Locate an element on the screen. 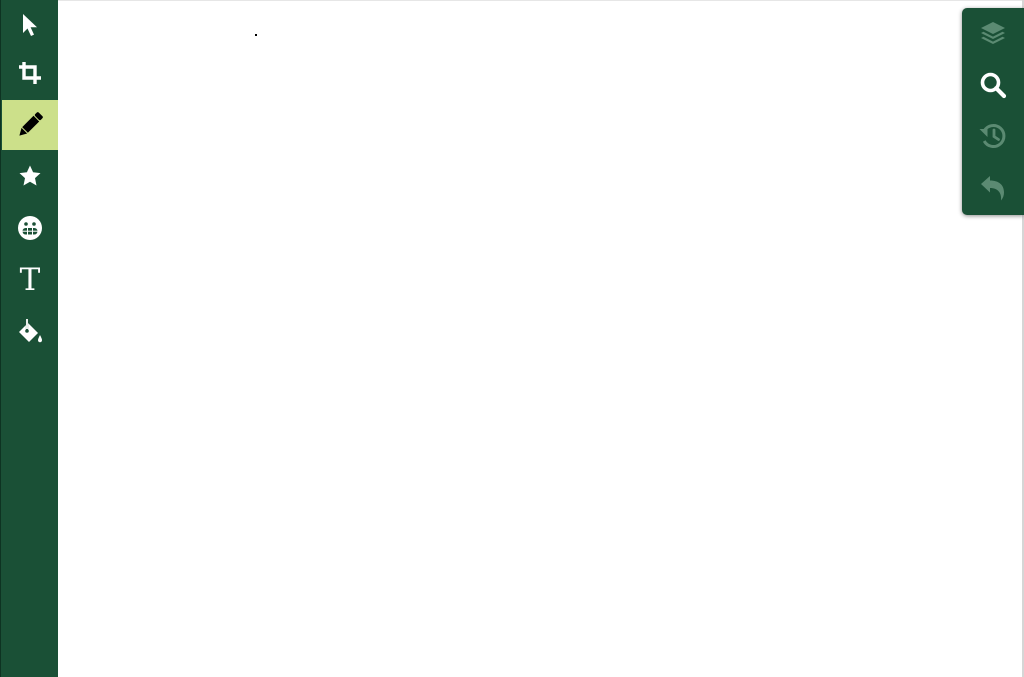 This screenshot has width=1024, height=677. arrow-pointer-icon is located at coordinates (30, 25).